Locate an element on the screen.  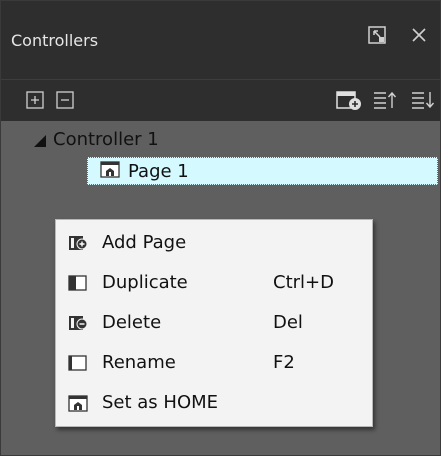
menu-item-shortcut: Ctrl+D is located at coordinates (303, 282).